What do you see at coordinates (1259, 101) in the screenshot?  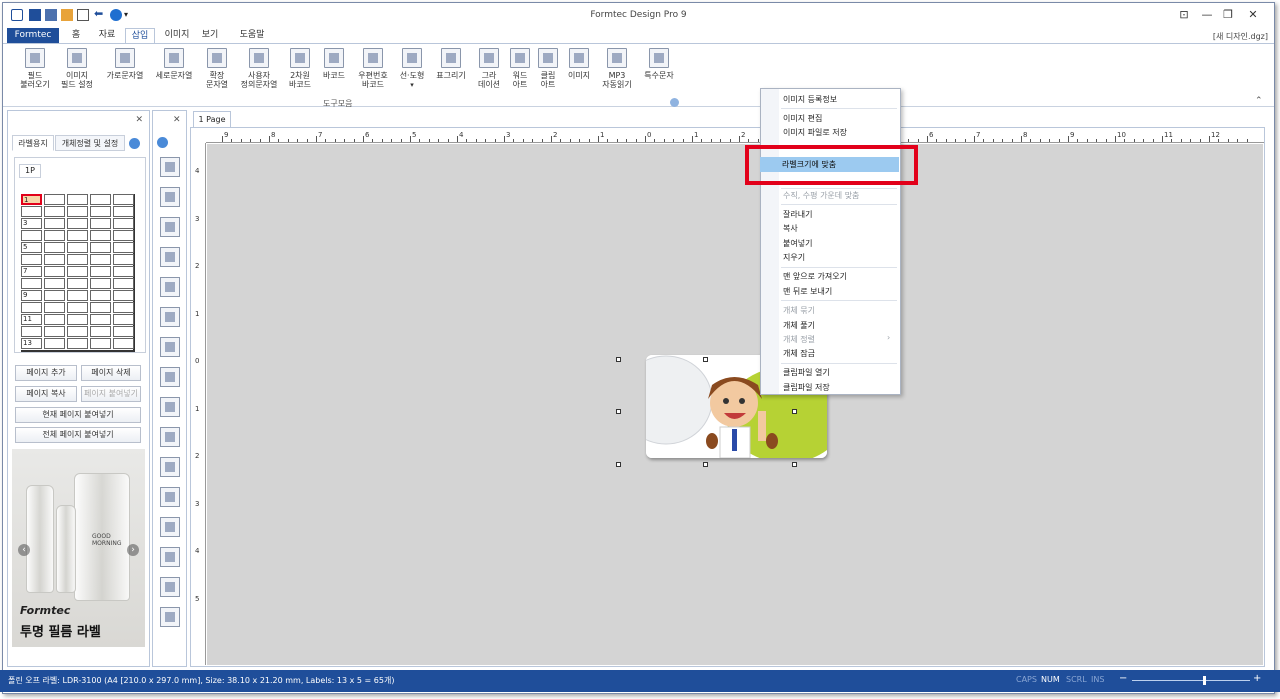 I see `collapse-ribbon-icon: ⌃` at bounding box center [1259, 101].